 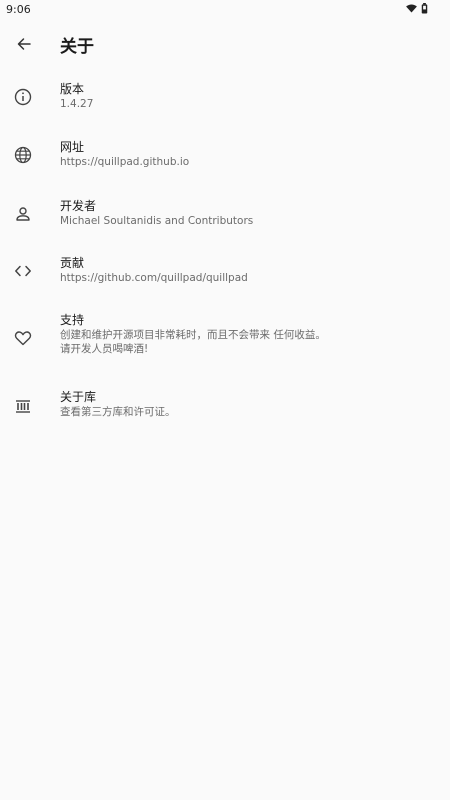 I want to click on page-title: 关于, so click(x=77, y=47).